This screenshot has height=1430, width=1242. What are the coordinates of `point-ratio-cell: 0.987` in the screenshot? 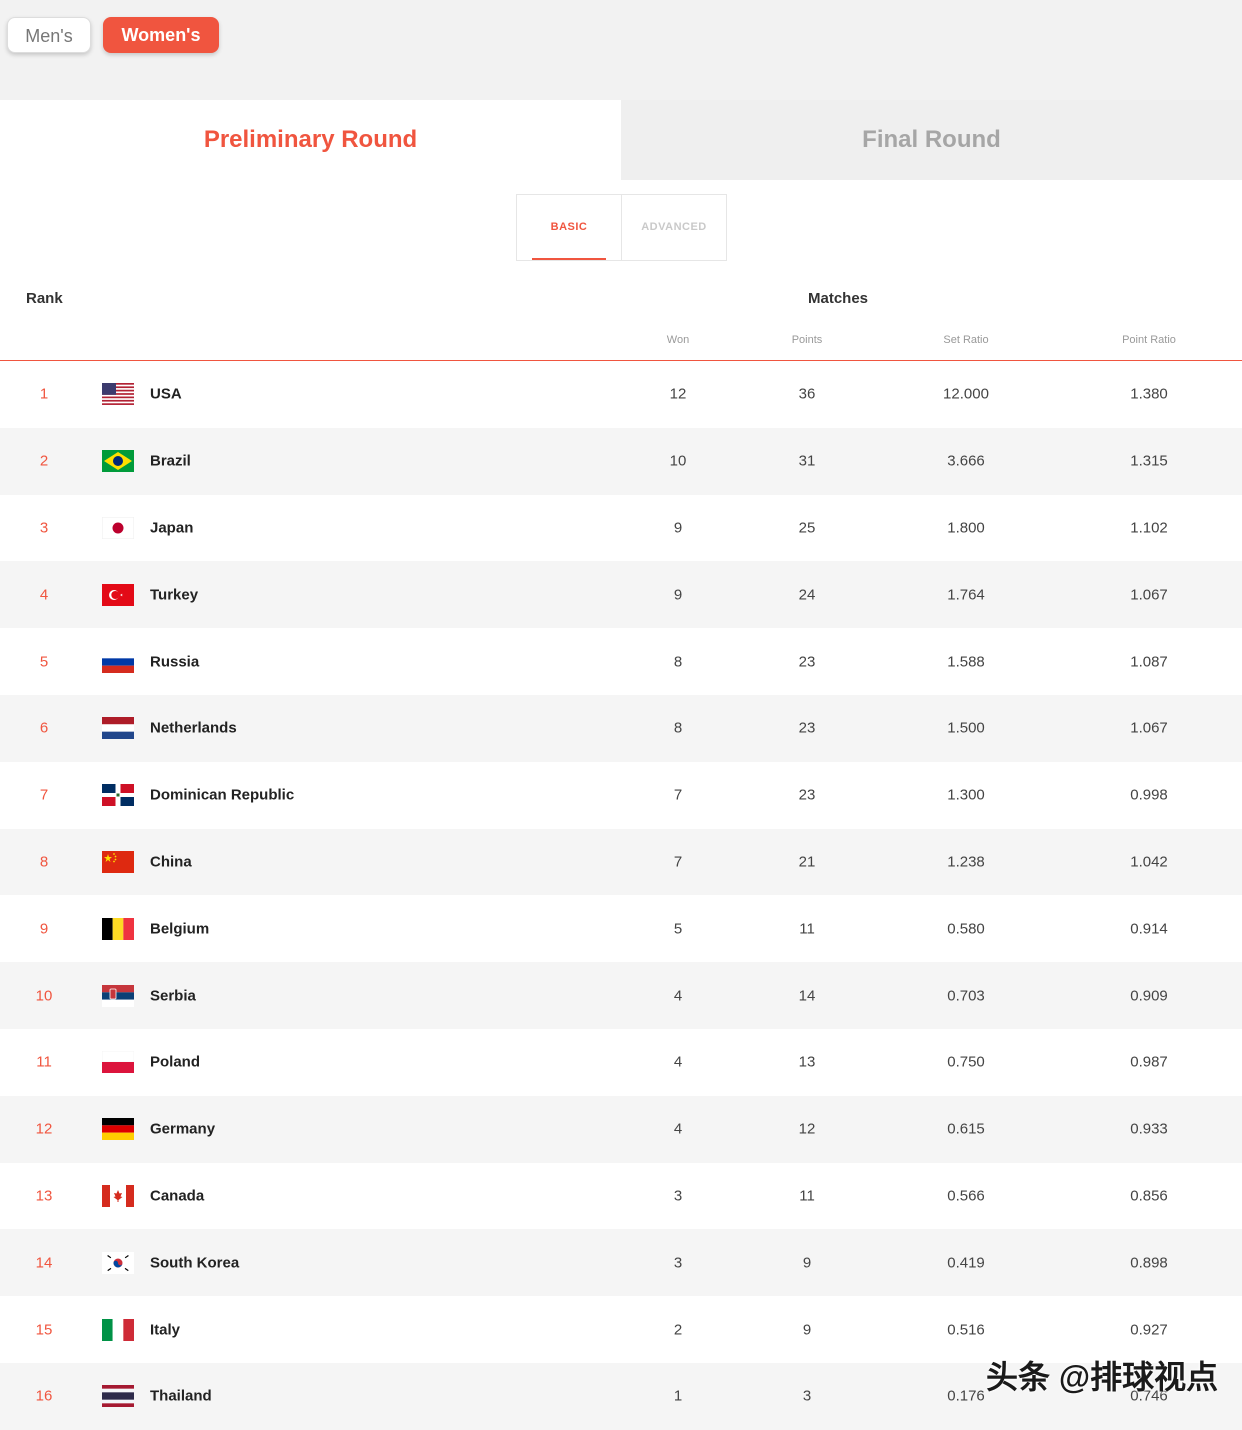 It's located at (1149, 1062).